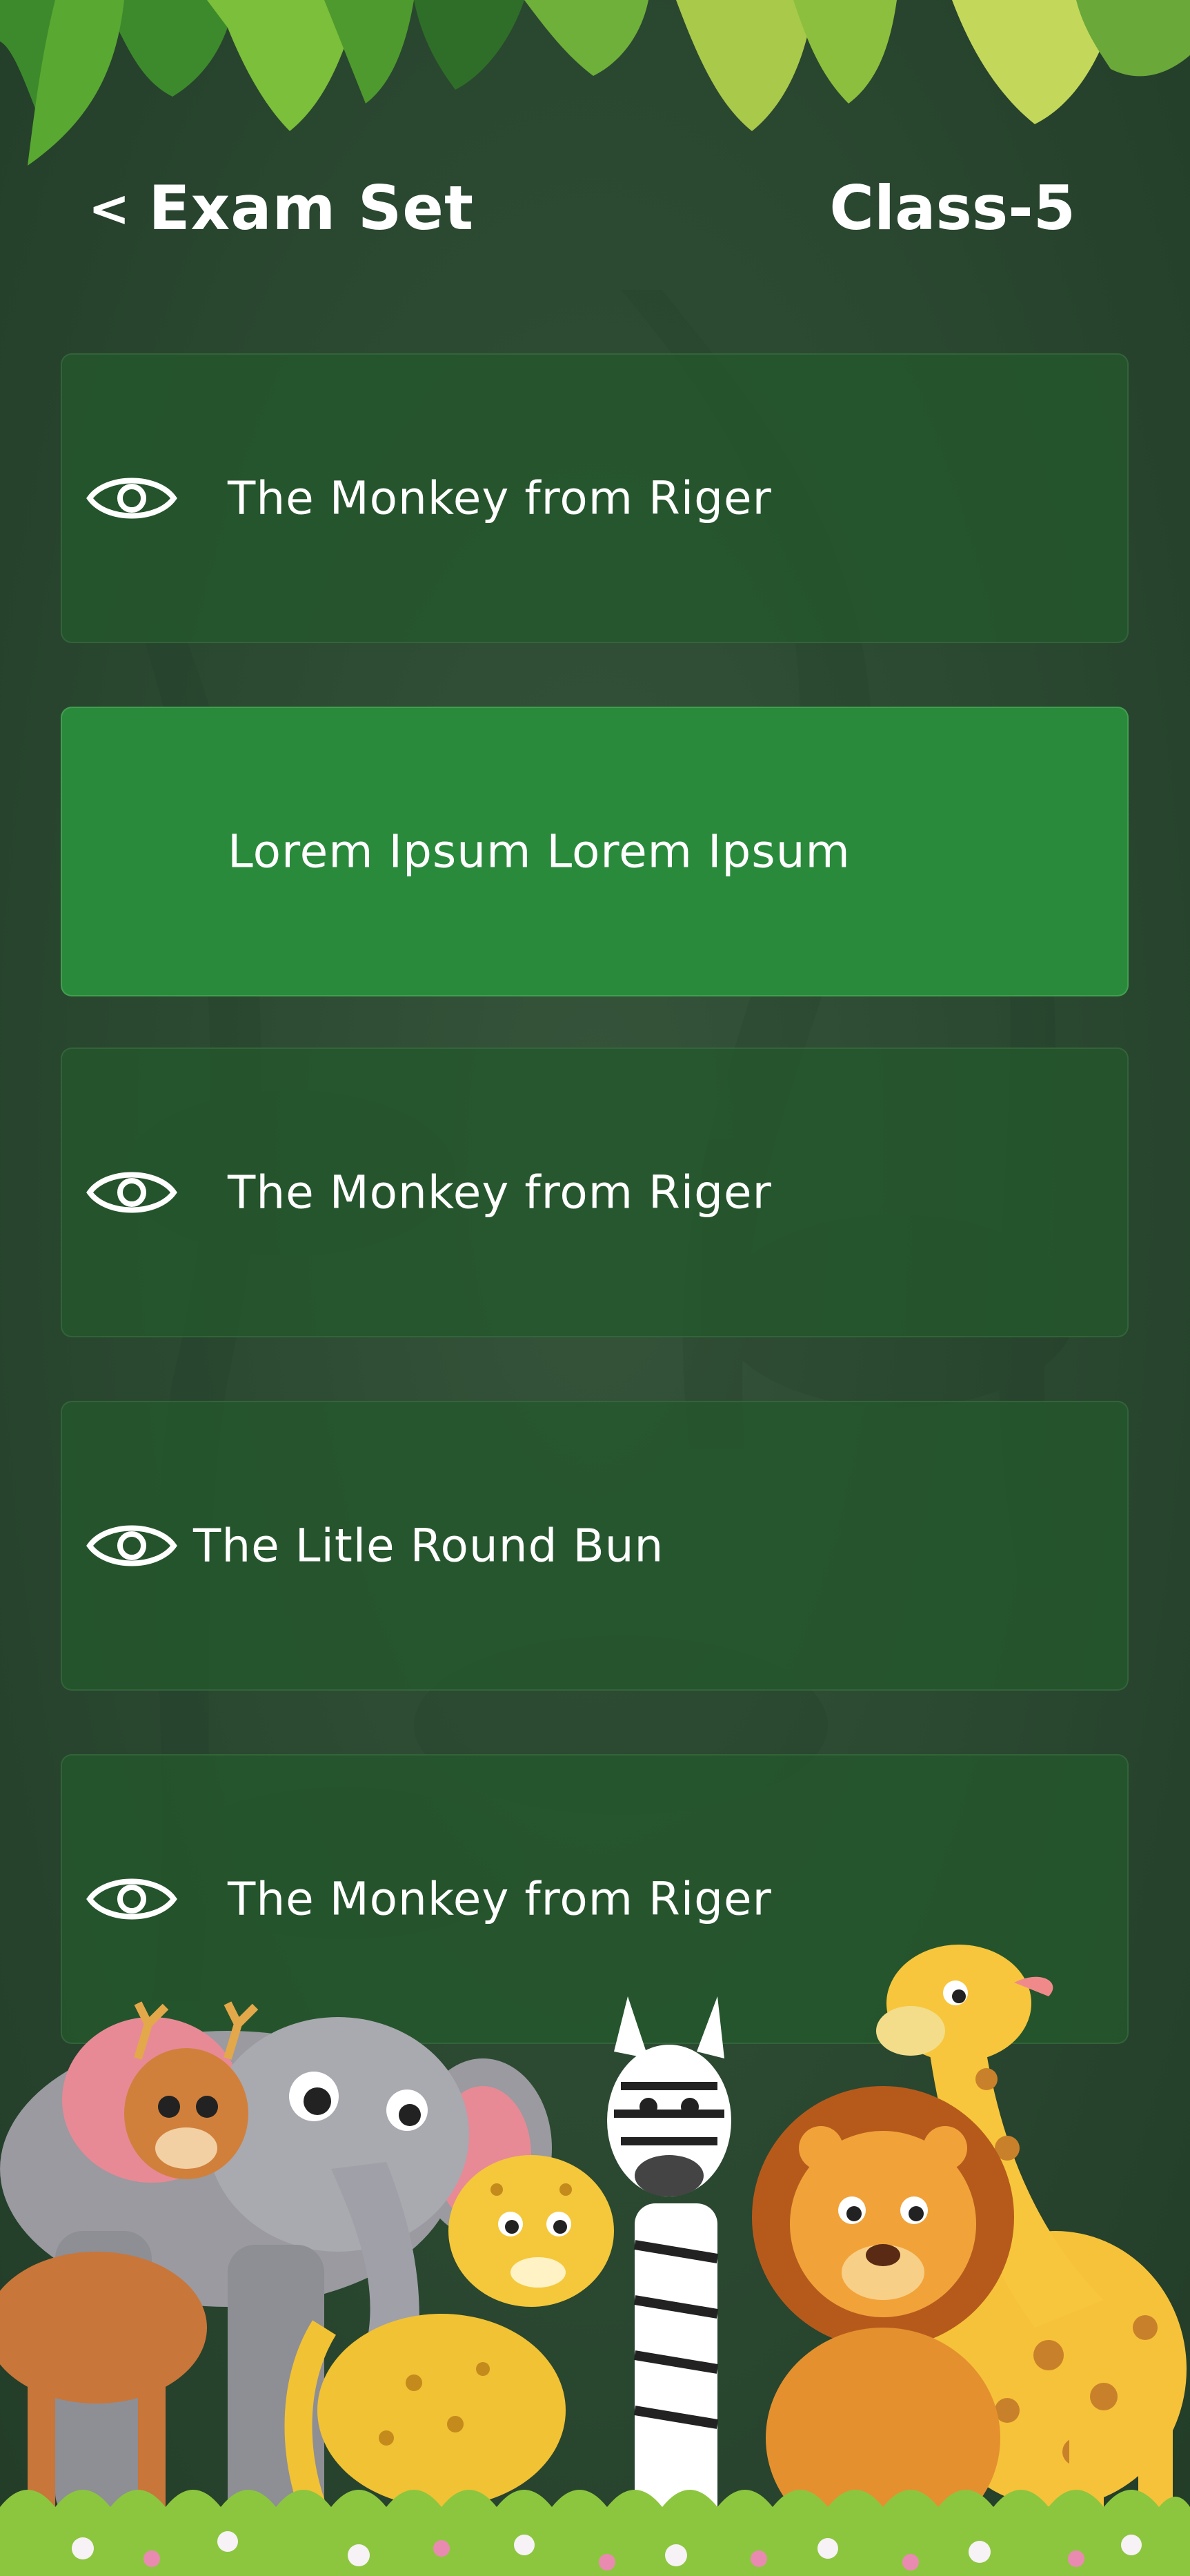 Image resolution: width=1190 pixels, height=2576 pixels. Describe the element at coordinates (109, 208) in the screenshot. I see `back-chevron-icon: <` at that location.